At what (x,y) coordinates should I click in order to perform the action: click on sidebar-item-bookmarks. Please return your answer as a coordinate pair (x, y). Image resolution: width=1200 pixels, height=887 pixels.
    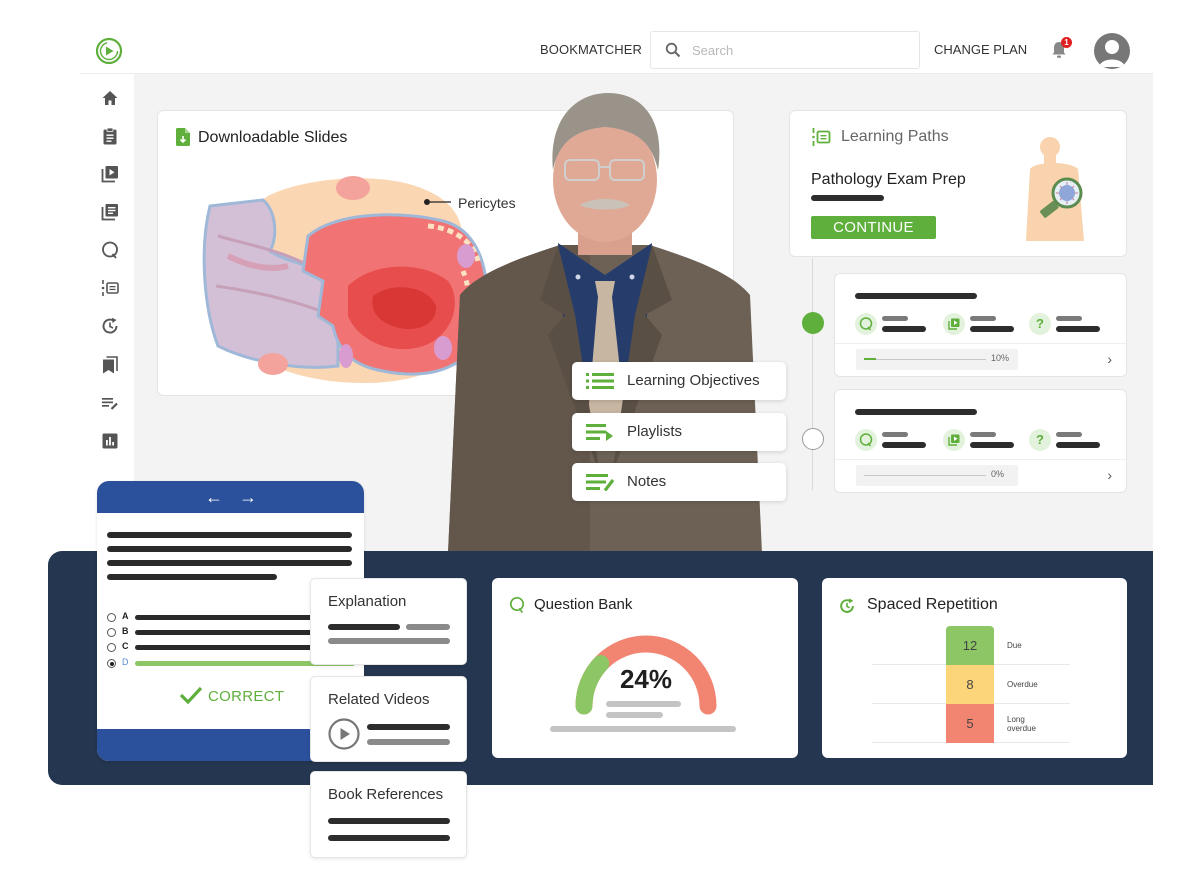
    Looking at the image, I should click on (110, 365).